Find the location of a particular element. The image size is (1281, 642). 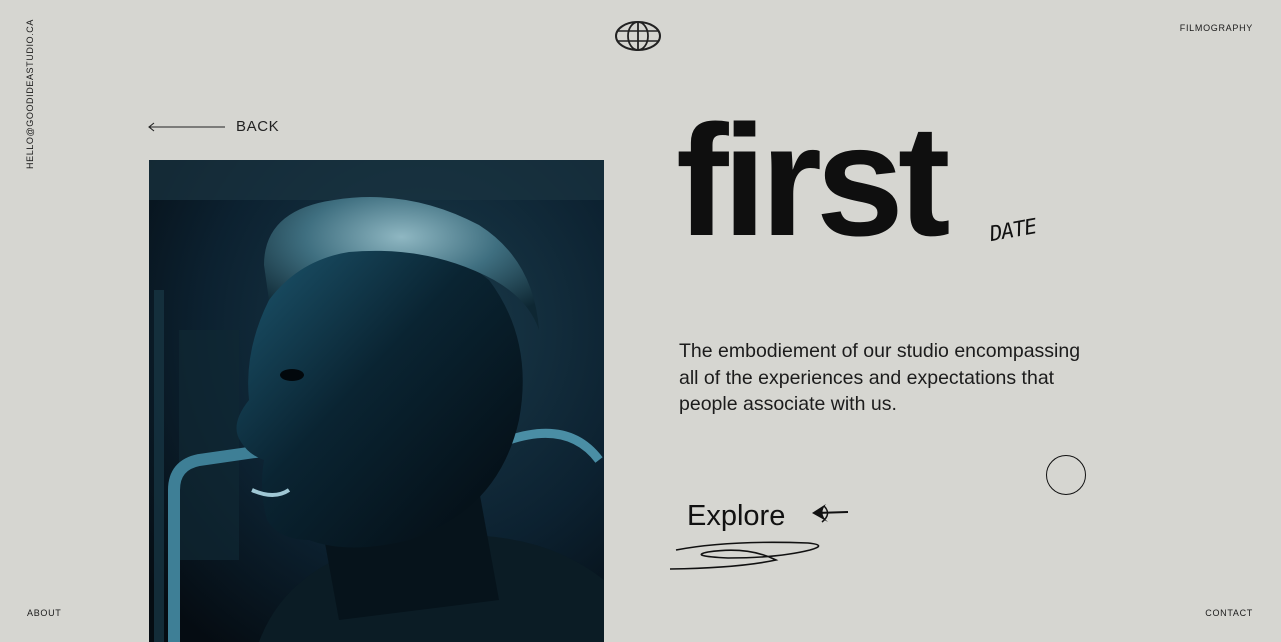

explore-button: Explore is located at coordinates (763, 536).